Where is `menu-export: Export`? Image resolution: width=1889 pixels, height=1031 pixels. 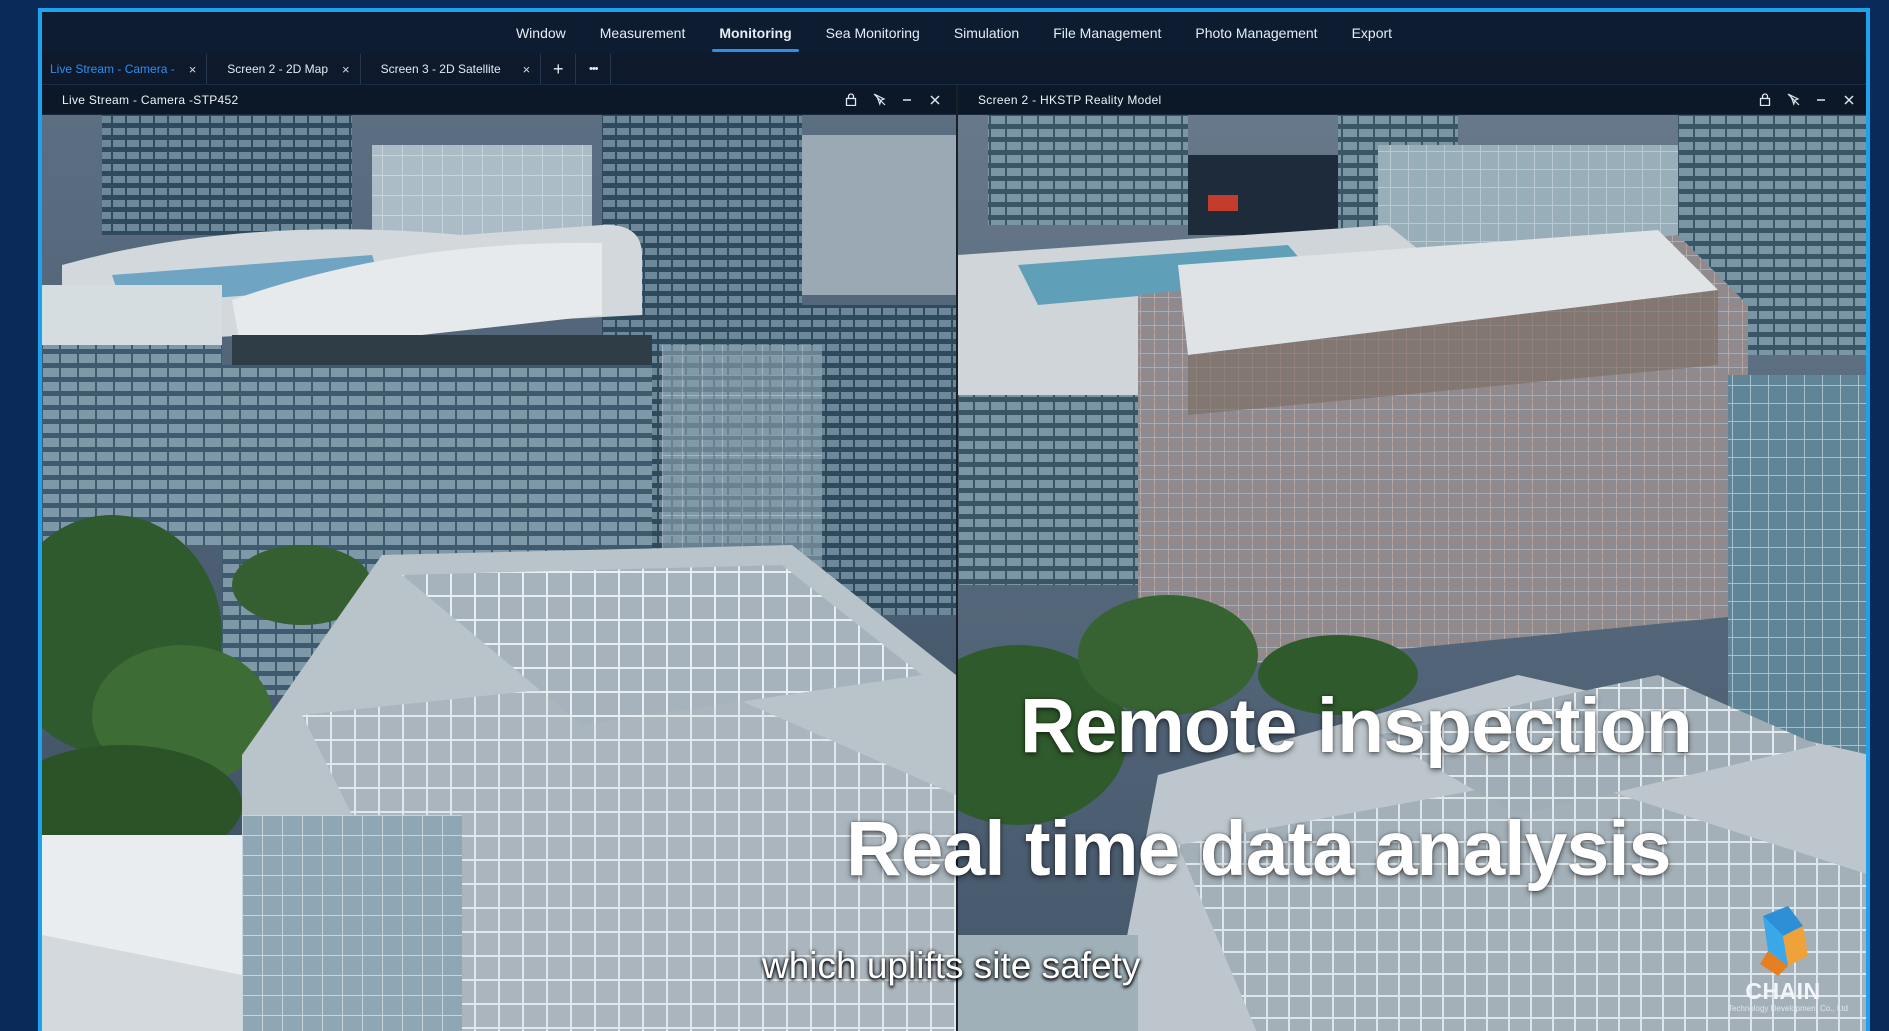
menu-export: Export is located at coordinates (1372, 33).